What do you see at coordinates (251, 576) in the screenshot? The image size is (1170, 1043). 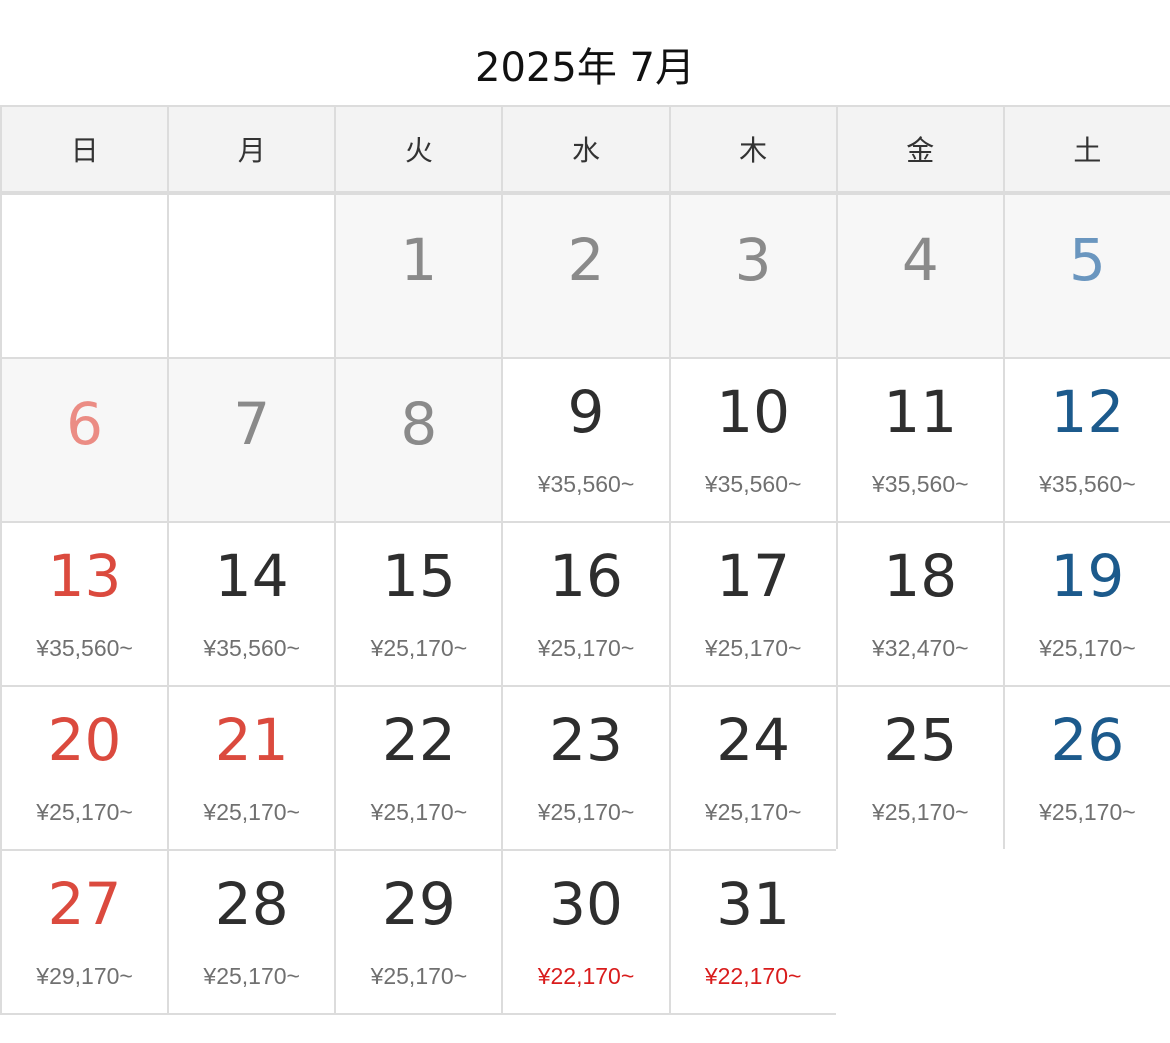 I see `day-number: 14` at bounding box center [251, 576].